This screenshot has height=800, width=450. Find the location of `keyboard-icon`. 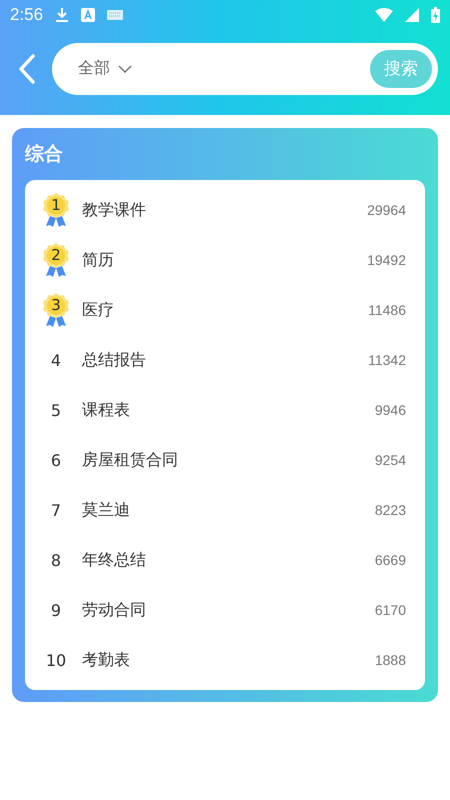

keyboard-icon is located at coordinates (115, 15).